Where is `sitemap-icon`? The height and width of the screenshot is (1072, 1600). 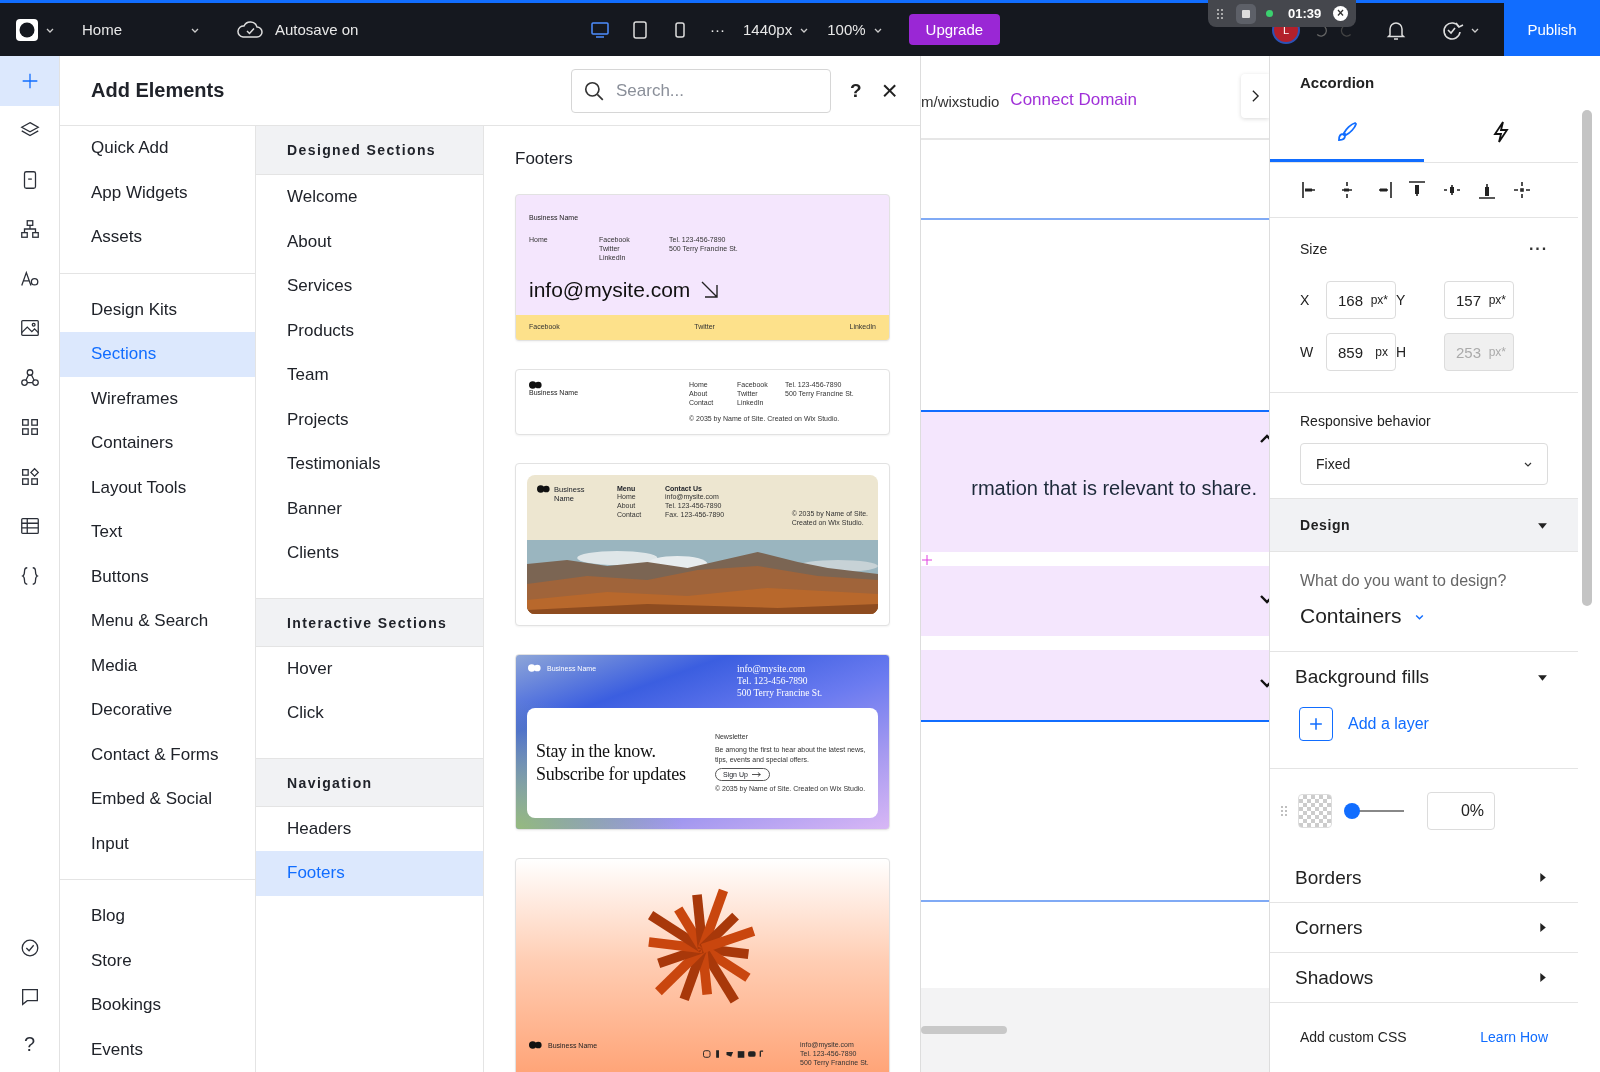 sitemap-icon is located at coordinates (29, 229).